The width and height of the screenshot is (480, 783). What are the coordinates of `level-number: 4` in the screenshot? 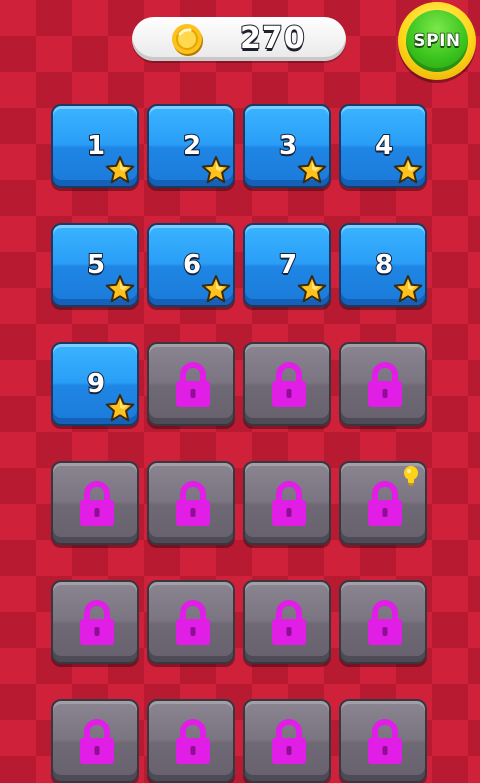 It's located at (384, 146).